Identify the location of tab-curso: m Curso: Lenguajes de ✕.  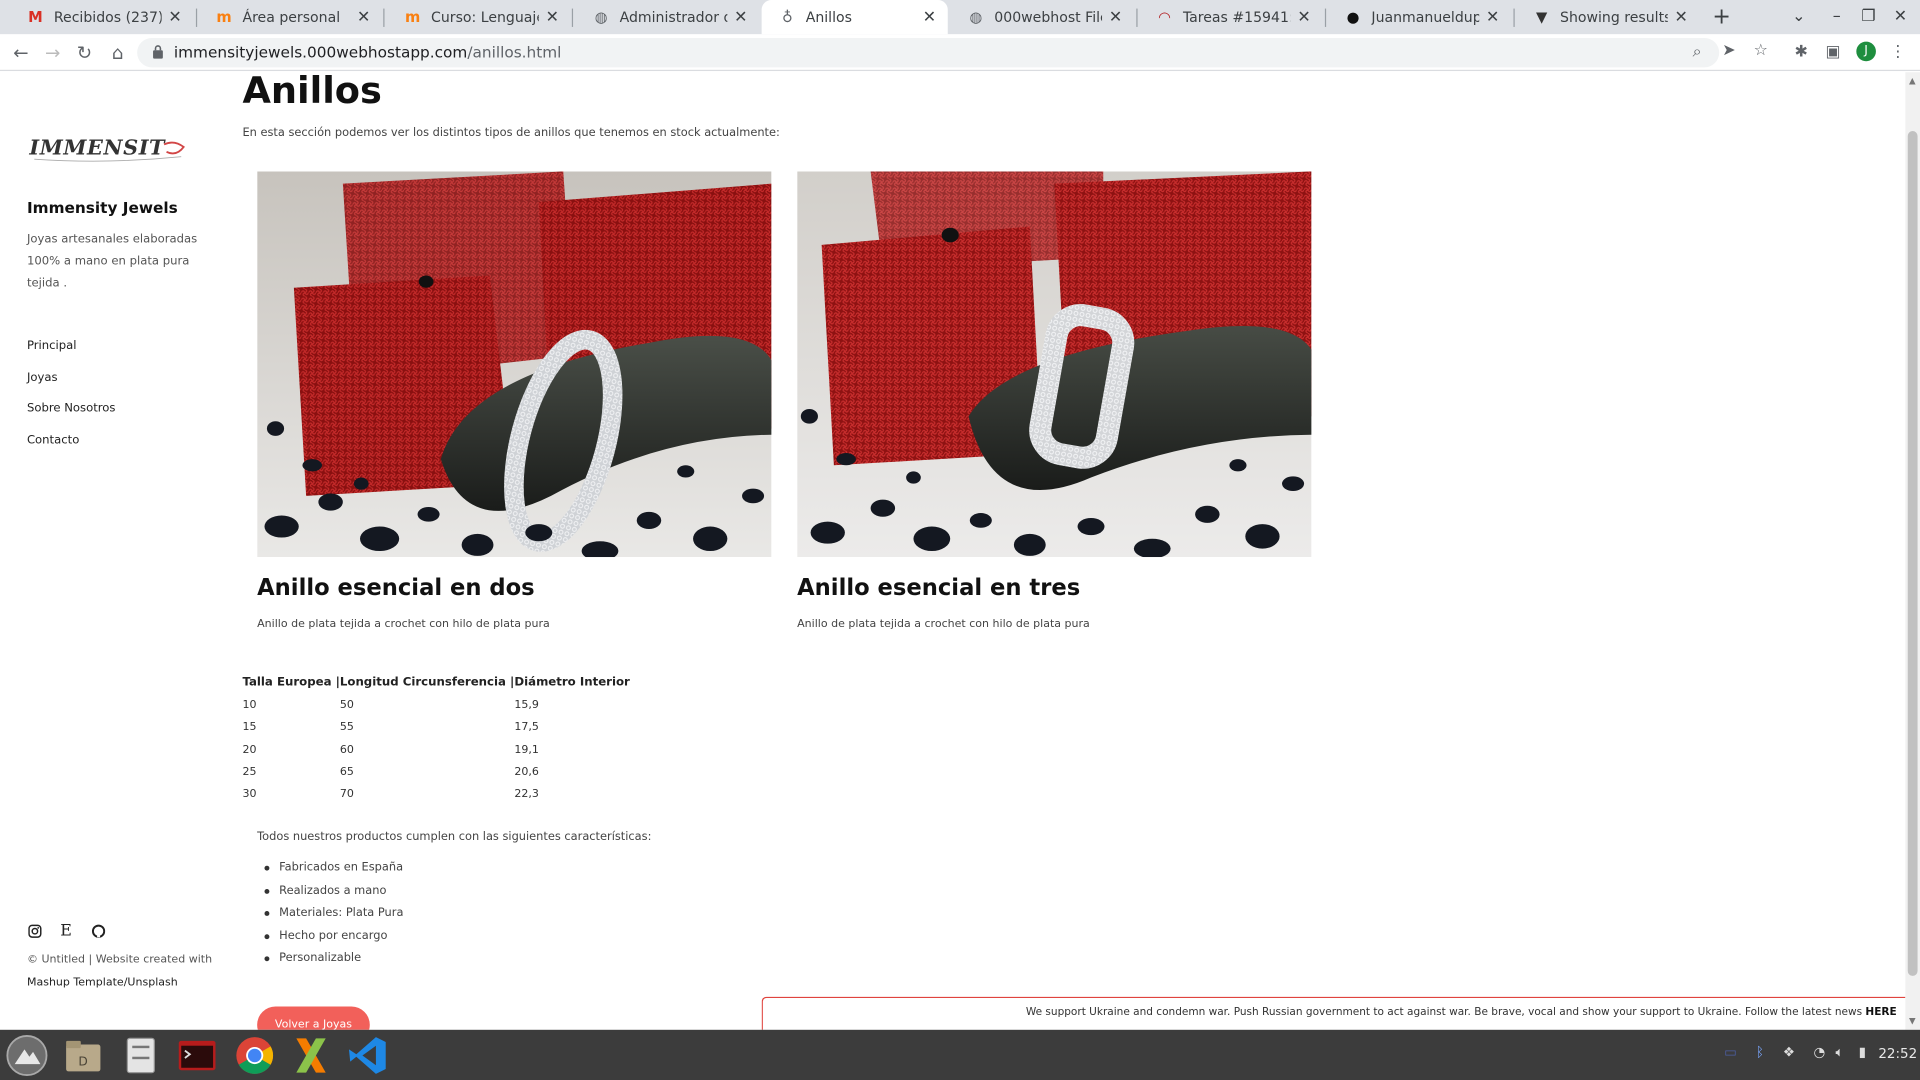
(479, 17).